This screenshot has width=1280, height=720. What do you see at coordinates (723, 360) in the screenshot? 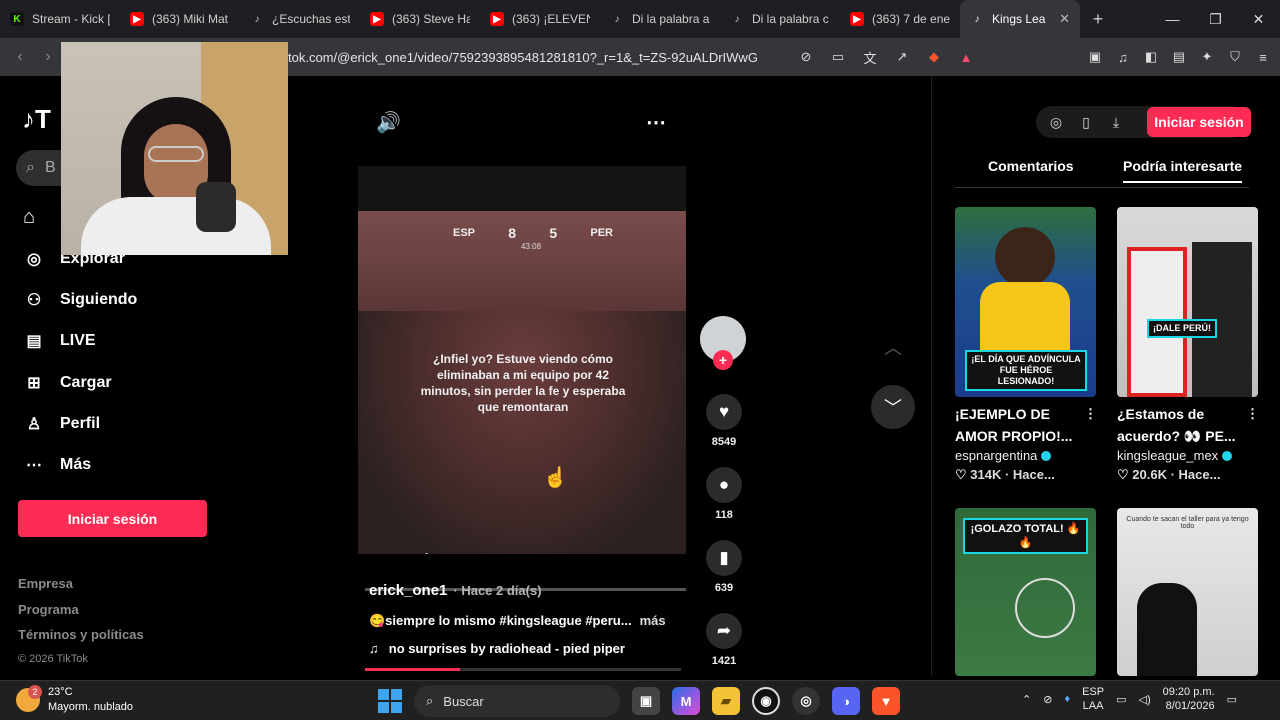
I see `follow-plus-icon: +` at bounding box center [723, 360].